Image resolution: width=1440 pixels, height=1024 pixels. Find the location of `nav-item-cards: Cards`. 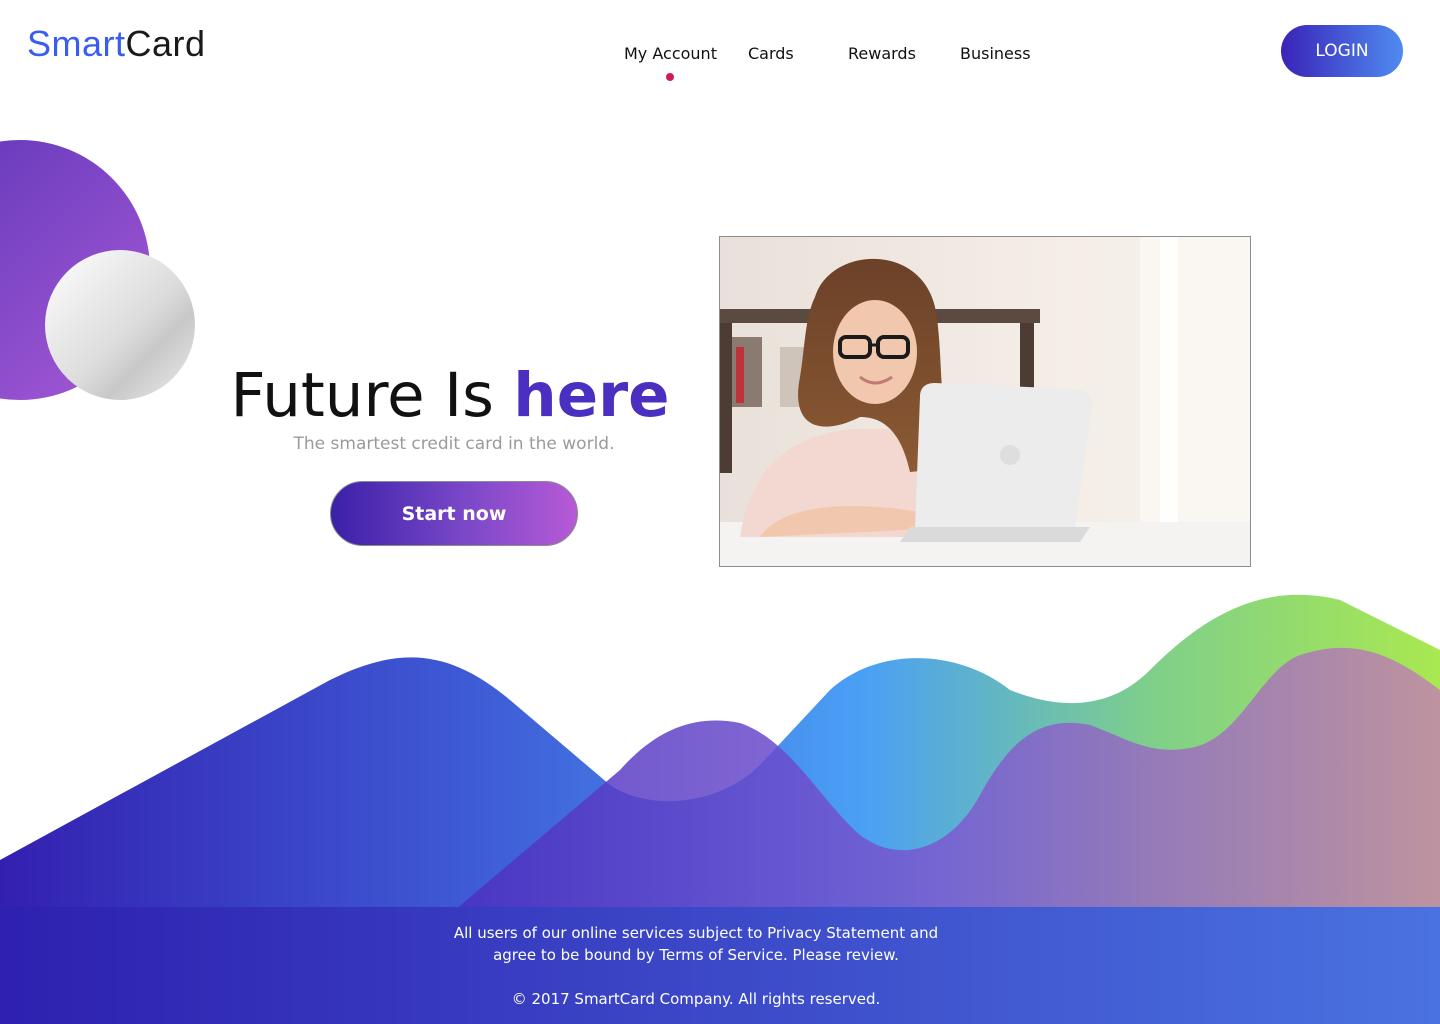

nav-item-cards: Cards is located at coordinates (771, 53).